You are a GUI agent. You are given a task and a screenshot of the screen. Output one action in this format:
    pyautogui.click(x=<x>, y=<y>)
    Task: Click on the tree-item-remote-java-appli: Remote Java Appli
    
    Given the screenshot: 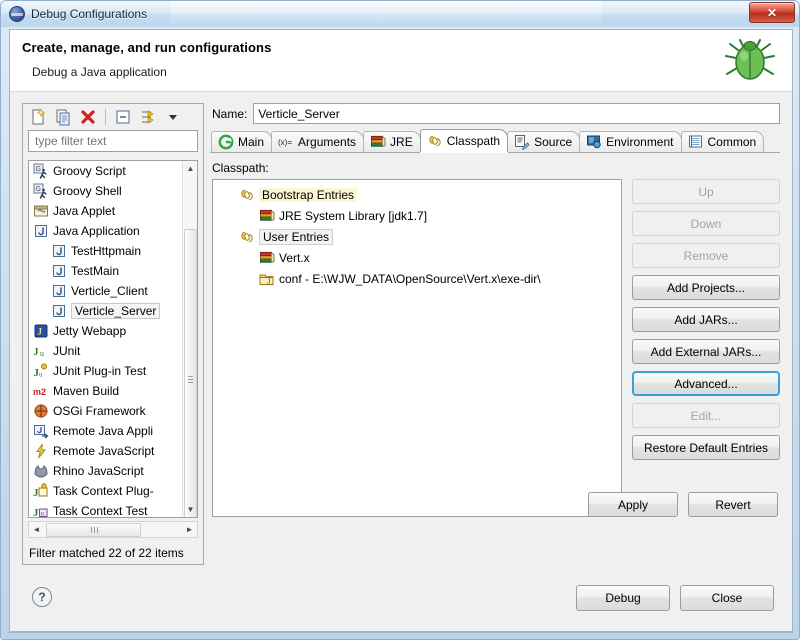 What is the action you would take?
    pyautogui.click(x=105, y=431)
    